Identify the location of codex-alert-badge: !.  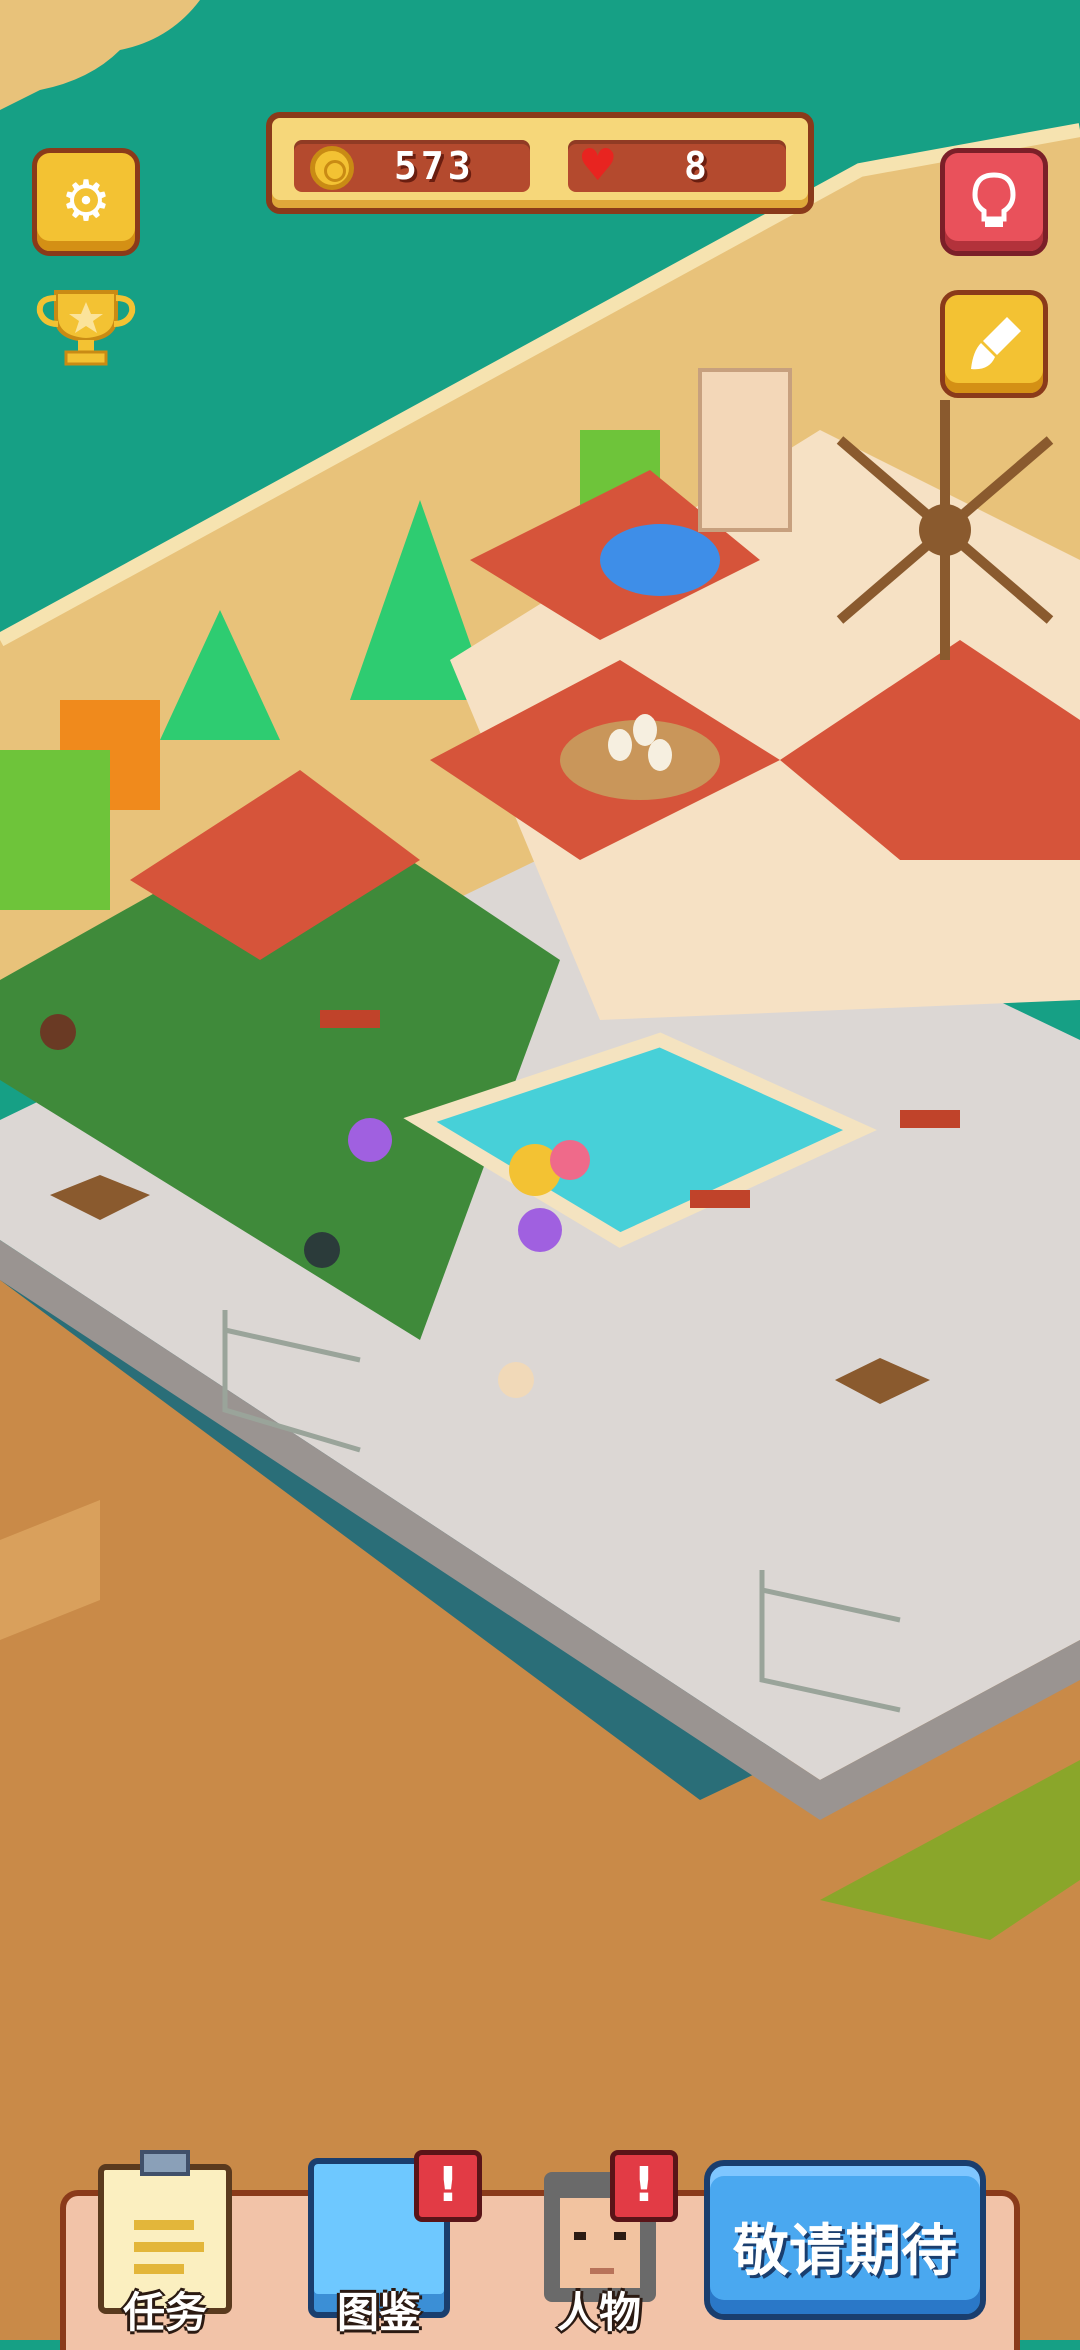
(448, 2186).